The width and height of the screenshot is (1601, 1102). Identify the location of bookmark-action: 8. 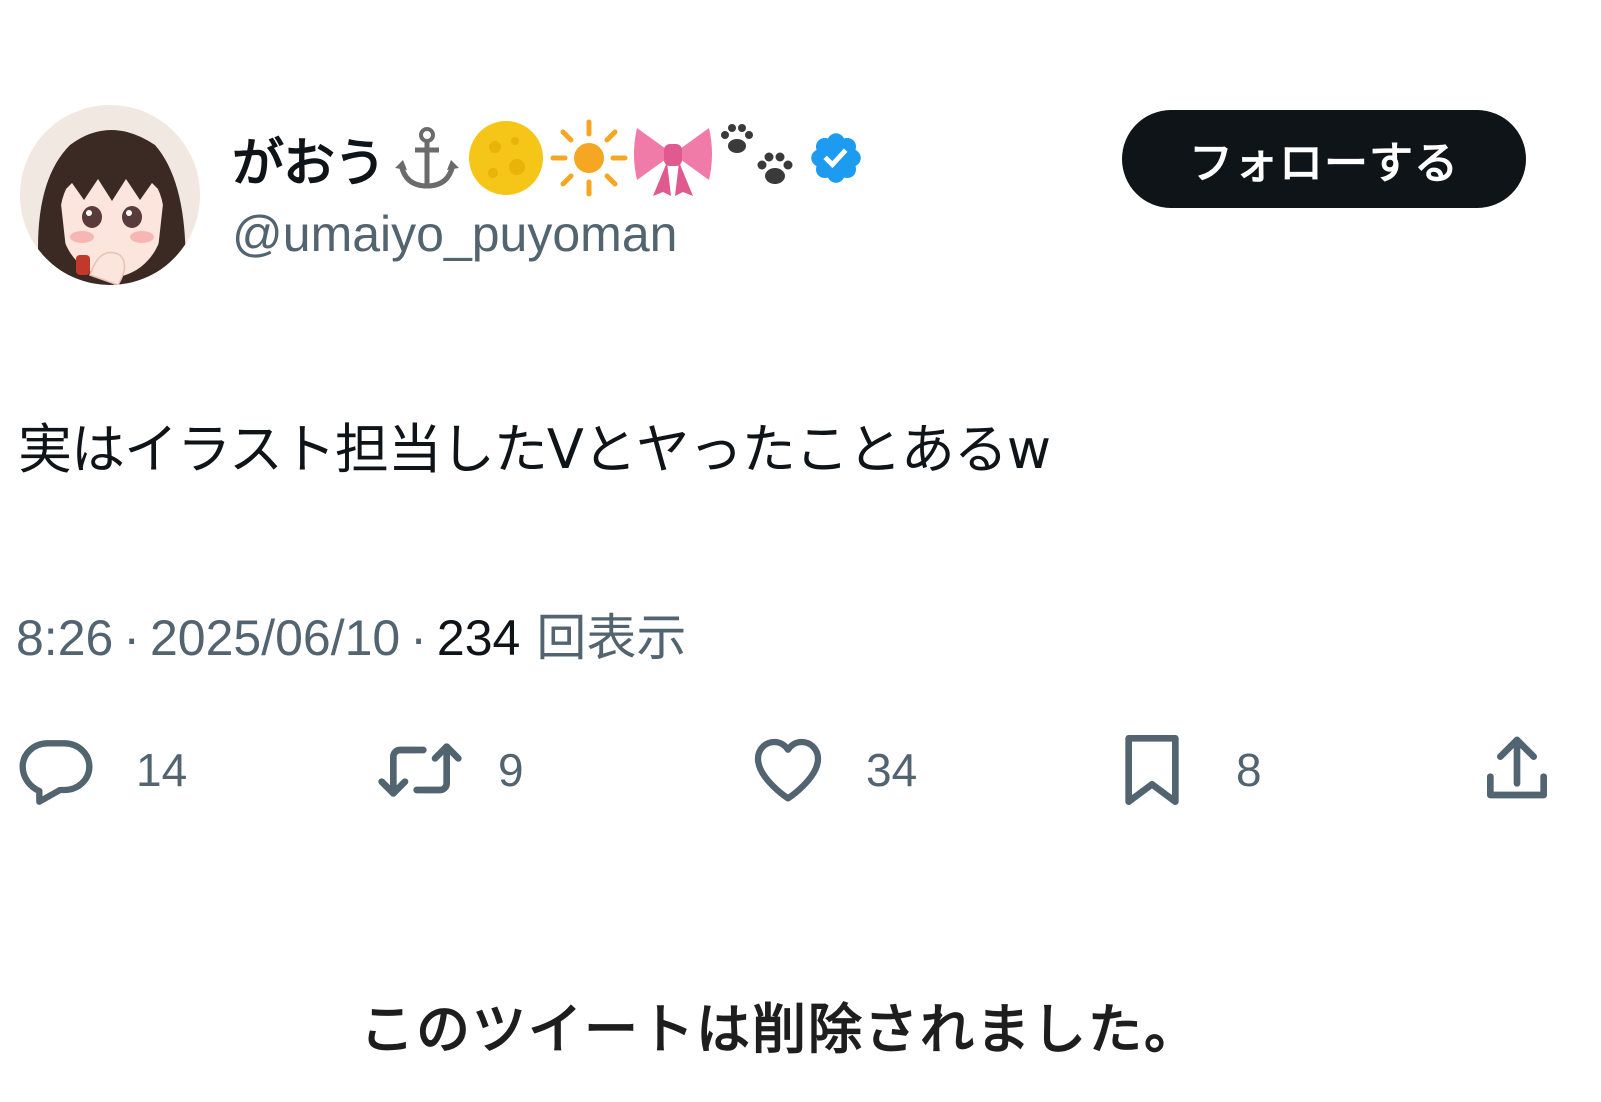
(1187, 770).